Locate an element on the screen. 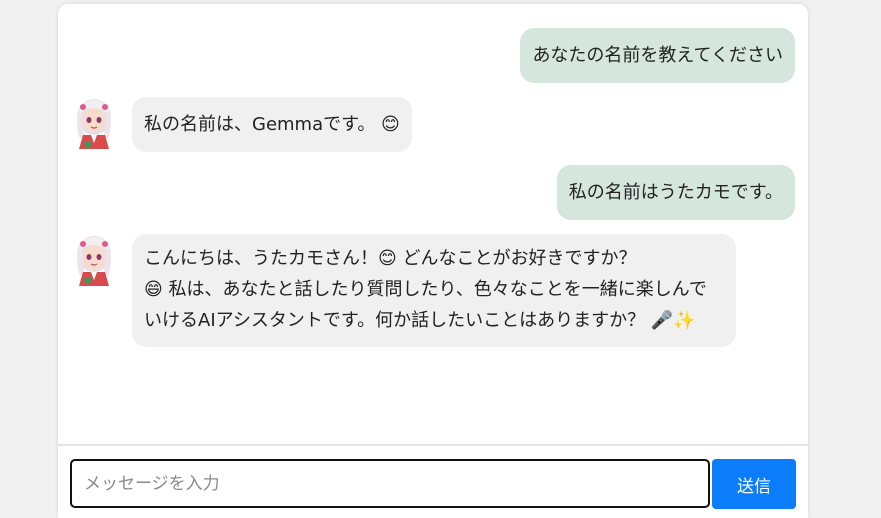 This screenshot has width=881, height=518. assistant-message-row: 私の名前は、Gemmaです。 😊 is located at coordinates (241, 124).